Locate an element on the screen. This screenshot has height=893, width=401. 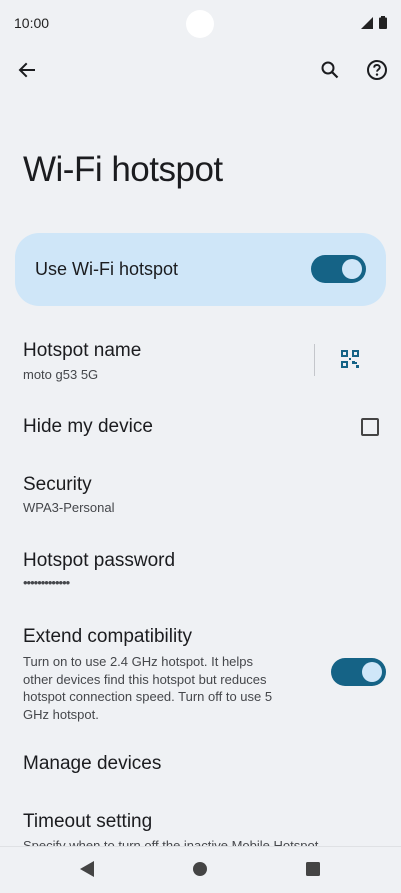
extend-compatibility-switch is located at coordinates (358, 672).